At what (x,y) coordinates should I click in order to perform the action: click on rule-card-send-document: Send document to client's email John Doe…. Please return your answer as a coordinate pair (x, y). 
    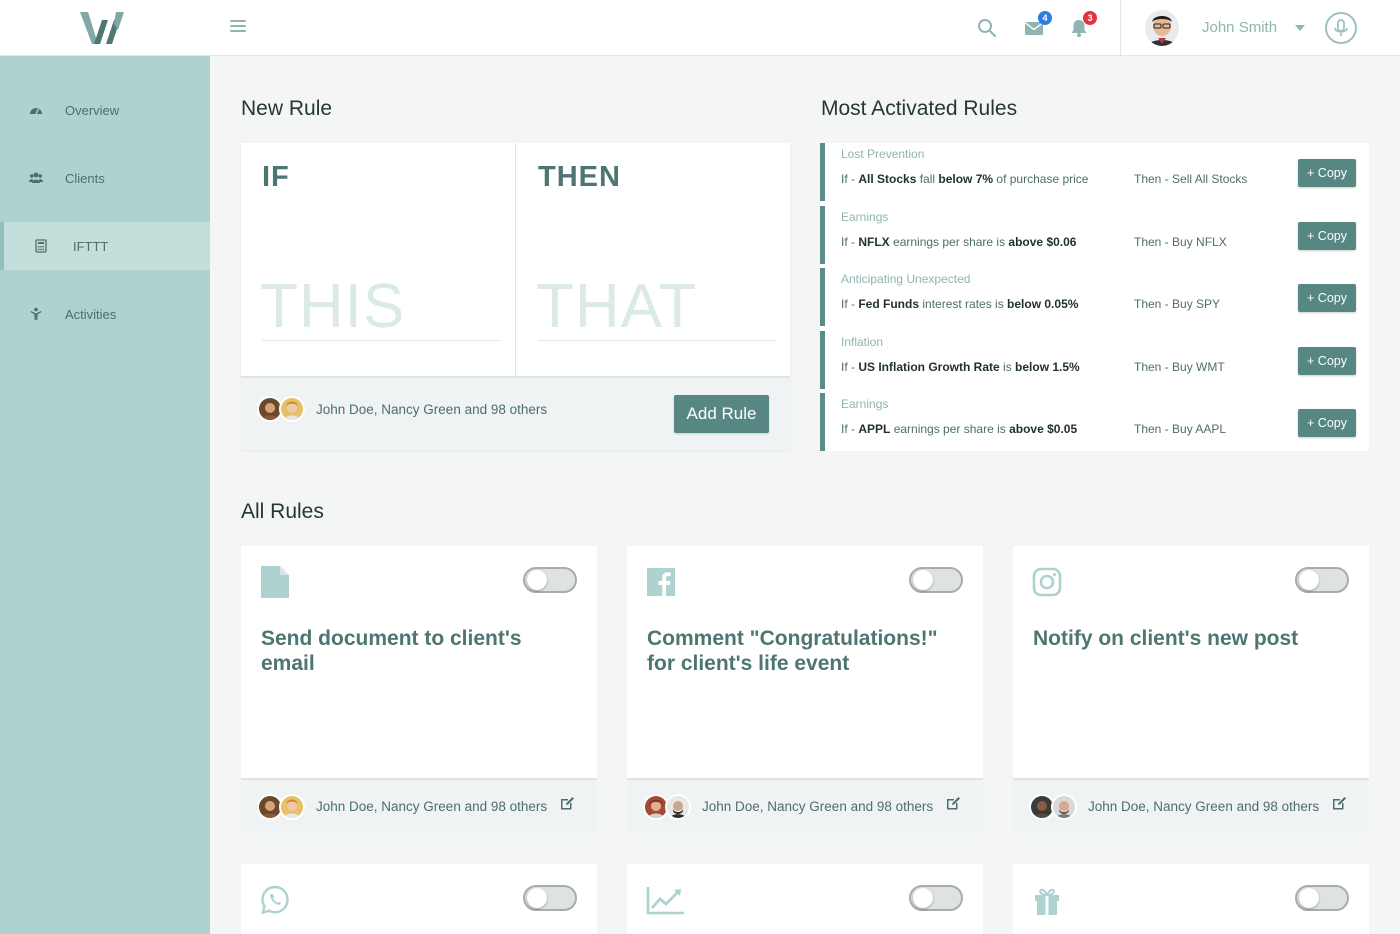
    Looking at the image, I should click on (419, 689).